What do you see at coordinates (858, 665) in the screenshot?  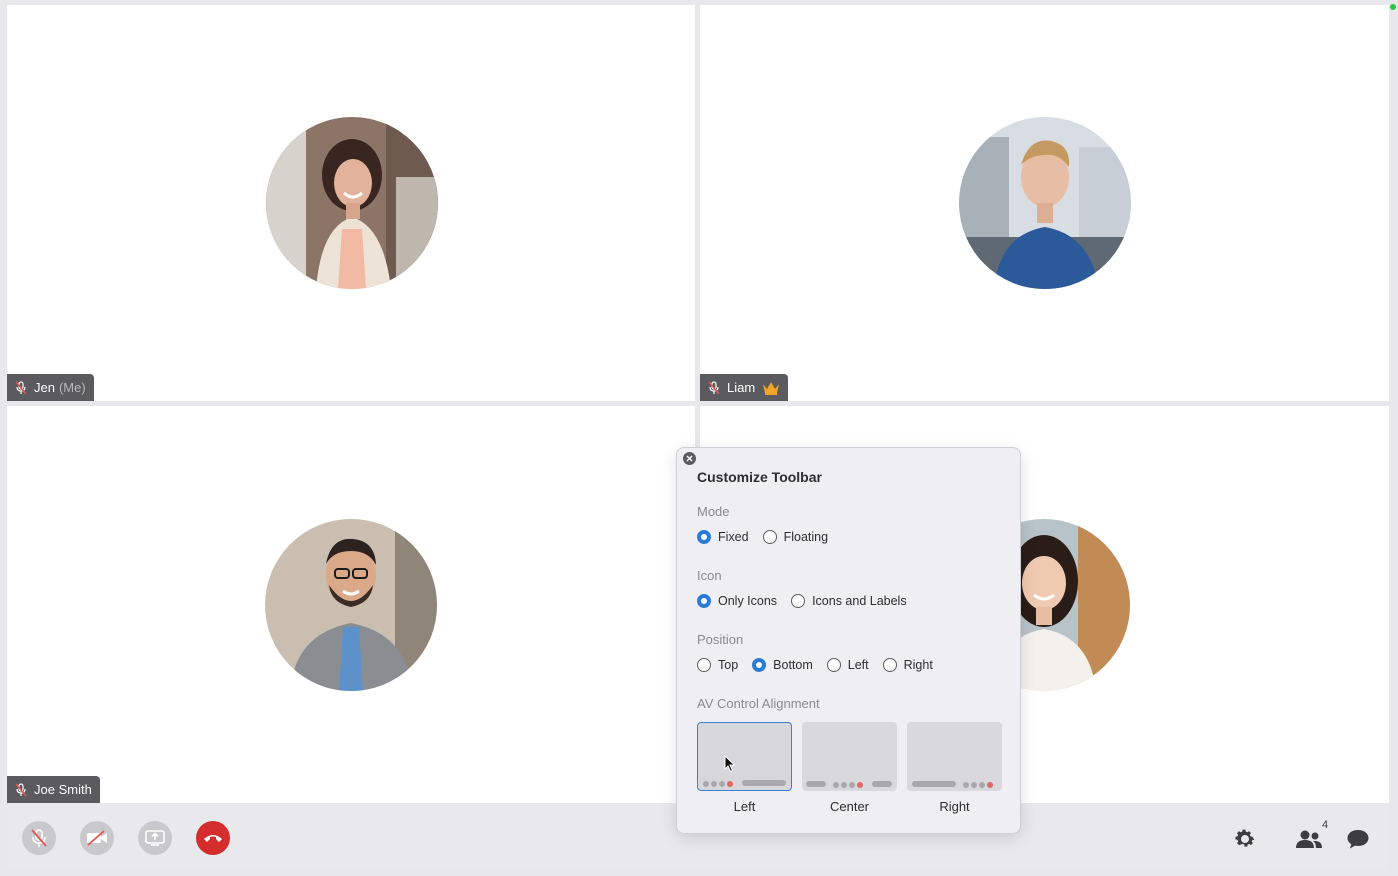 I see `radio-label: Left` at bounding box center [858, 665].